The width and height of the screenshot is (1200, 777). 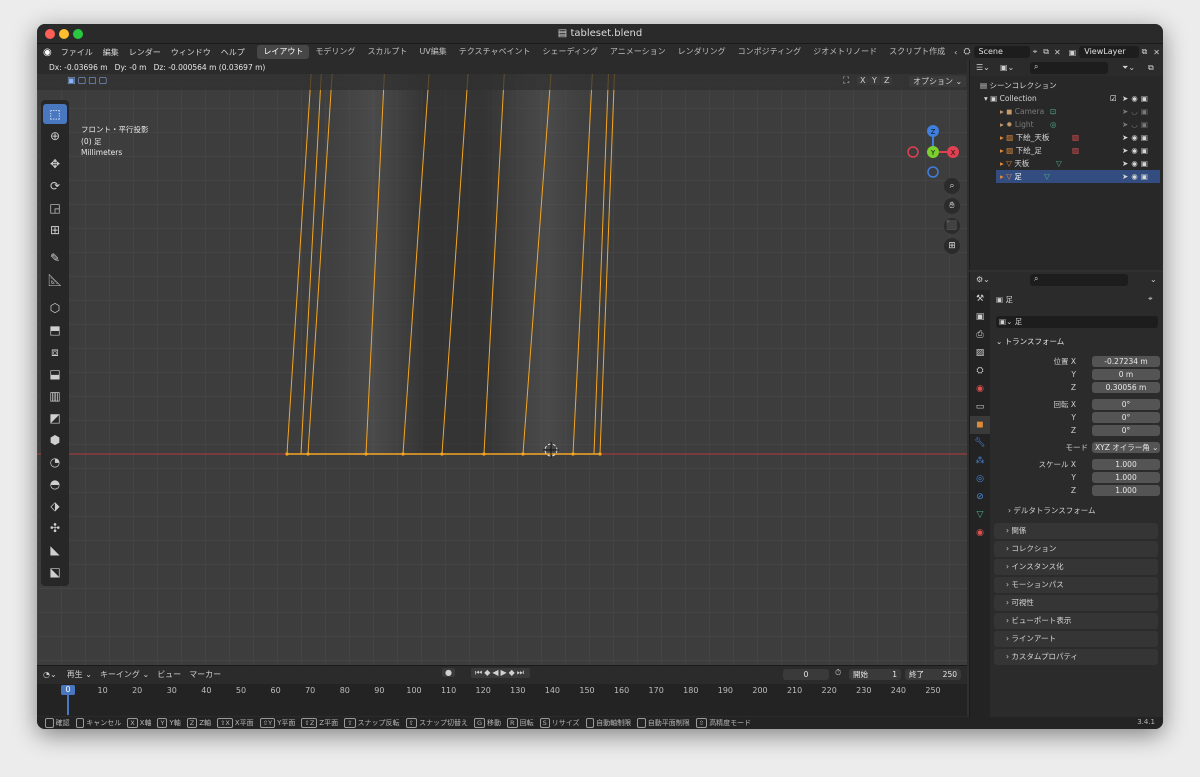 I want to click on blender-logo-icon: ◉, so click(x=46, y=52).